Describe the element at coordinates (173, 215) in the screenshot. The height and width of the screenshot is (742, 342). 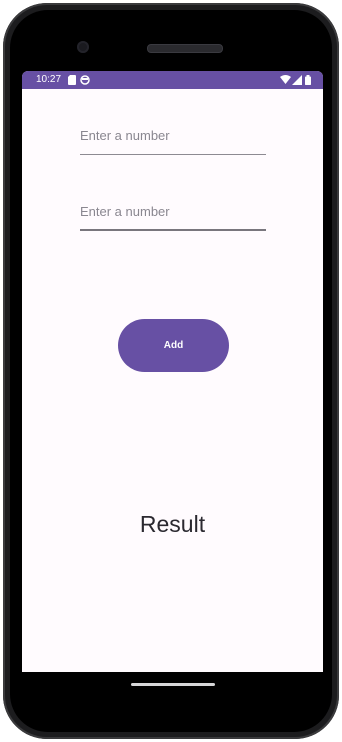
I see `second-number-input` at that location.